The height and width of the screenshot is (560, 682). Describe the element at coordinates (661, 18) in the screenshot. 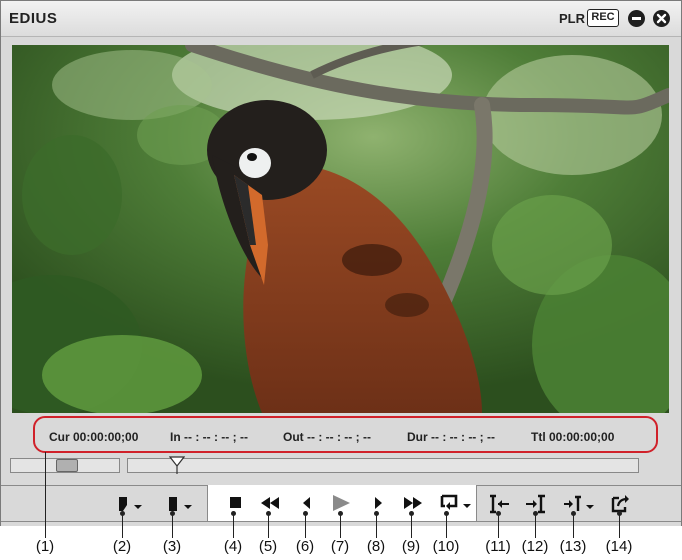

I see `close-icon` at that location.